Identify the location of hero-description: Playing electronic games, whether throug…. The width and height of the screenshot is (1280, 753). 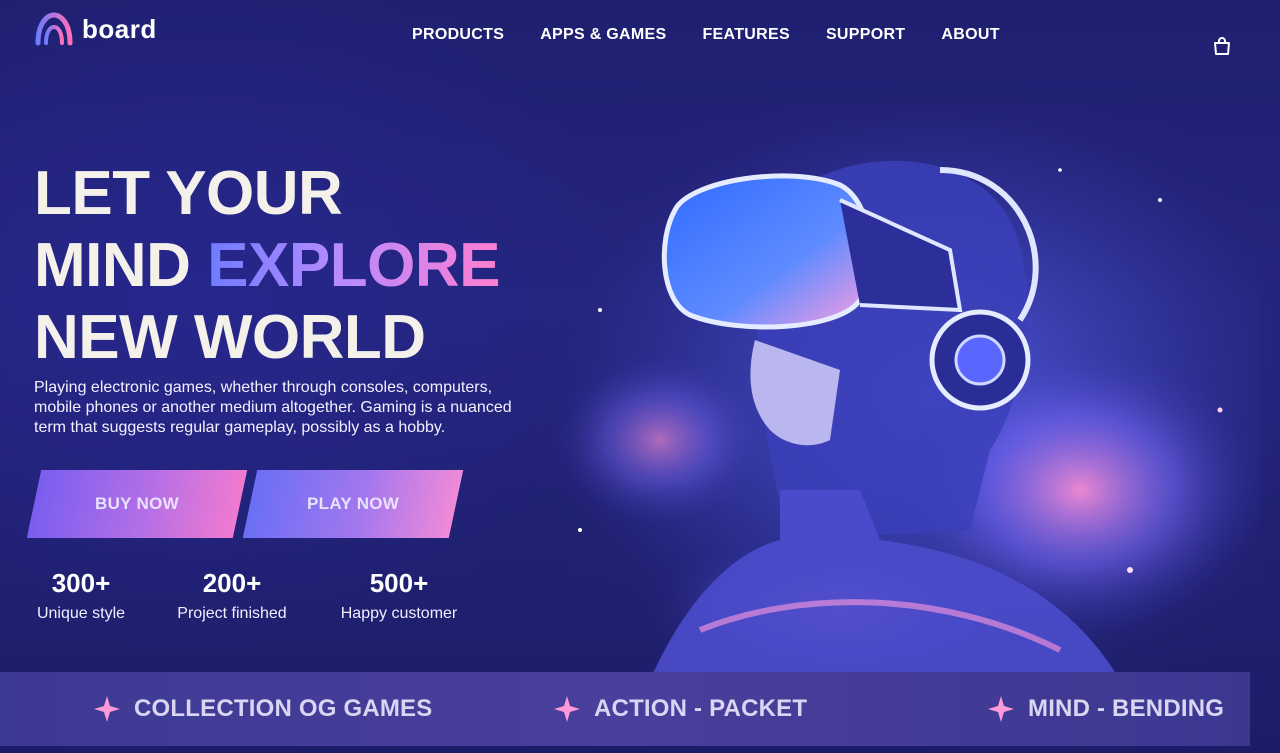
(273, 407).